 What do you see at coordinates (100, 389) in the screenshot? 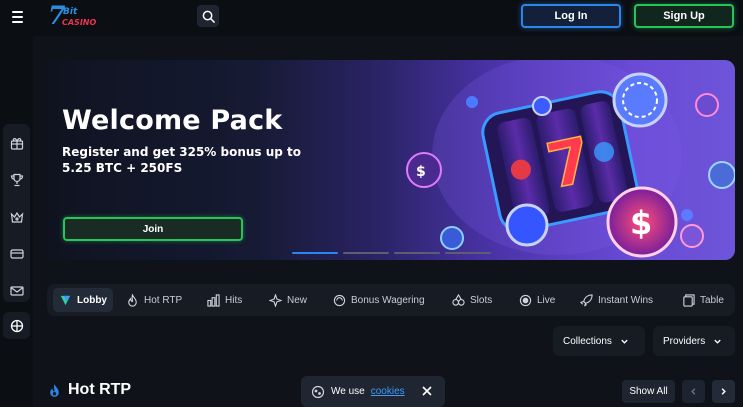
I see `section-title: Hot RTP` at bounding box center [100, 389].